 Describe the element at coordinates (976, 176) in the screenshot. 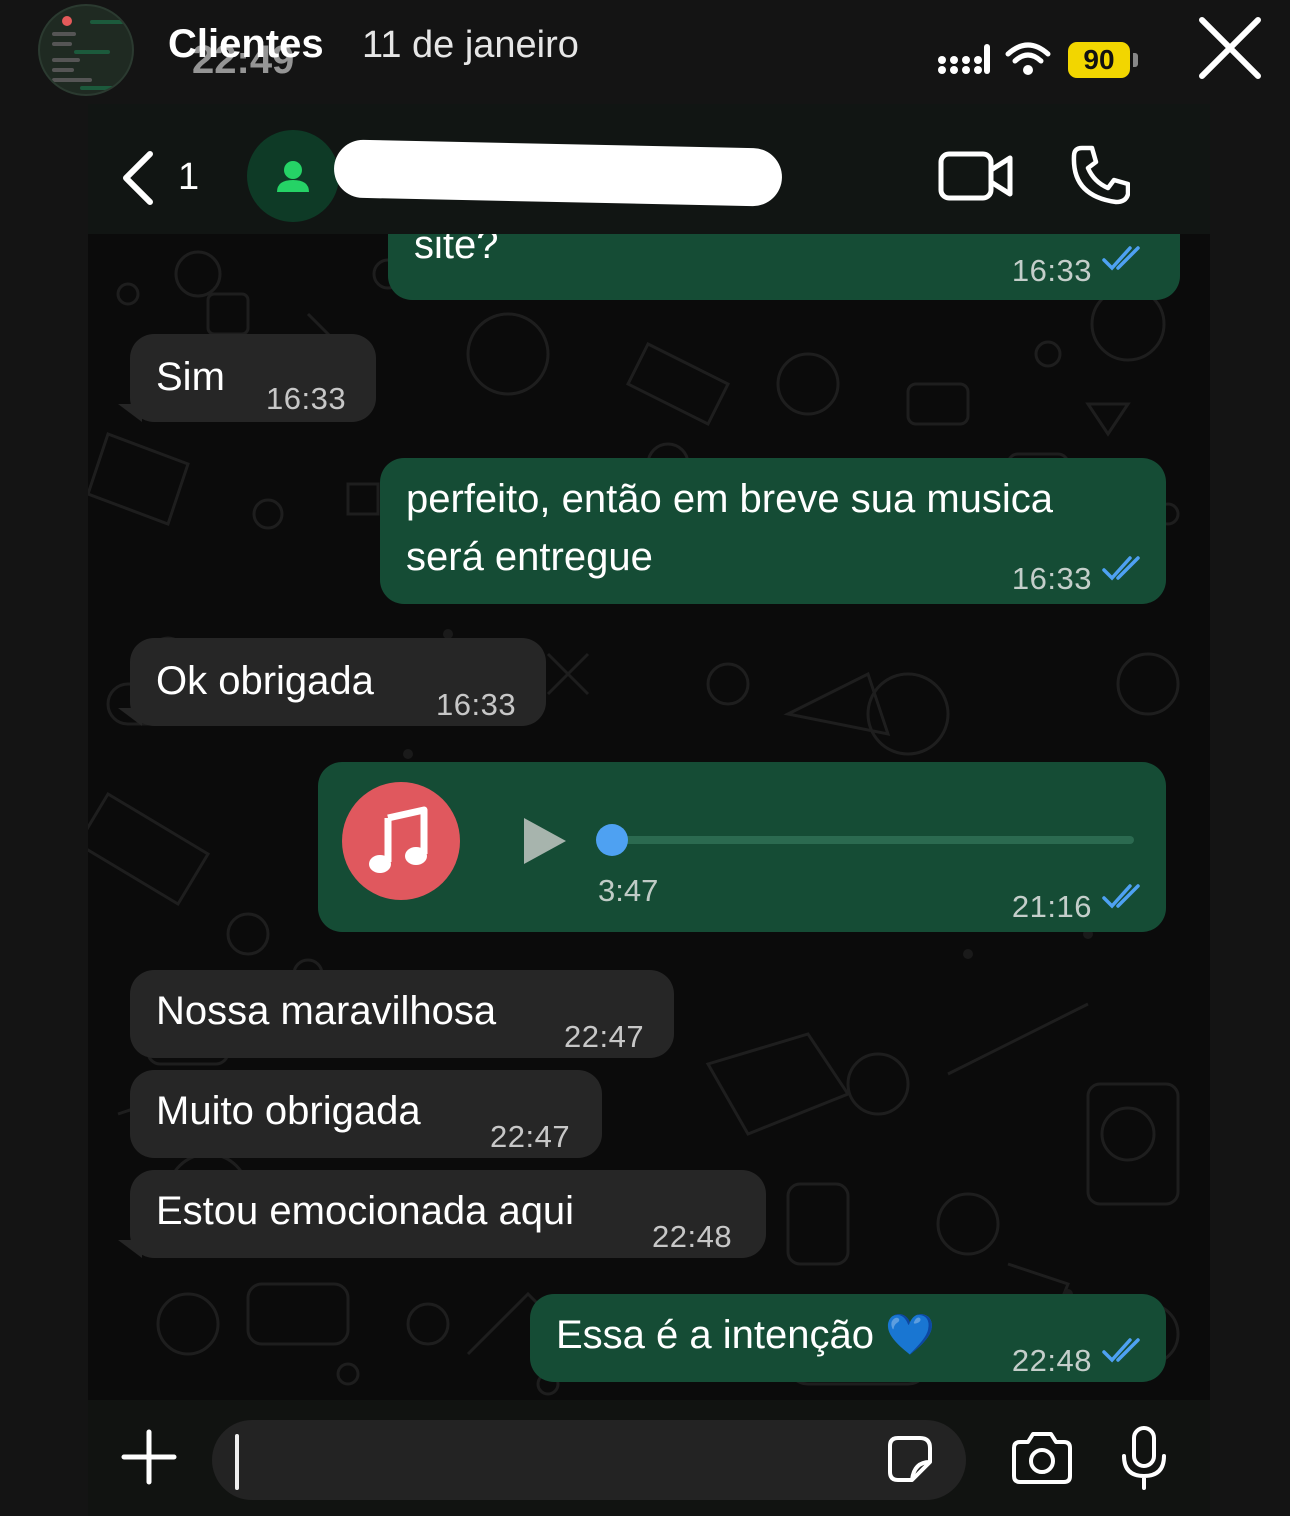

I see `video-camera-icon` at that location.